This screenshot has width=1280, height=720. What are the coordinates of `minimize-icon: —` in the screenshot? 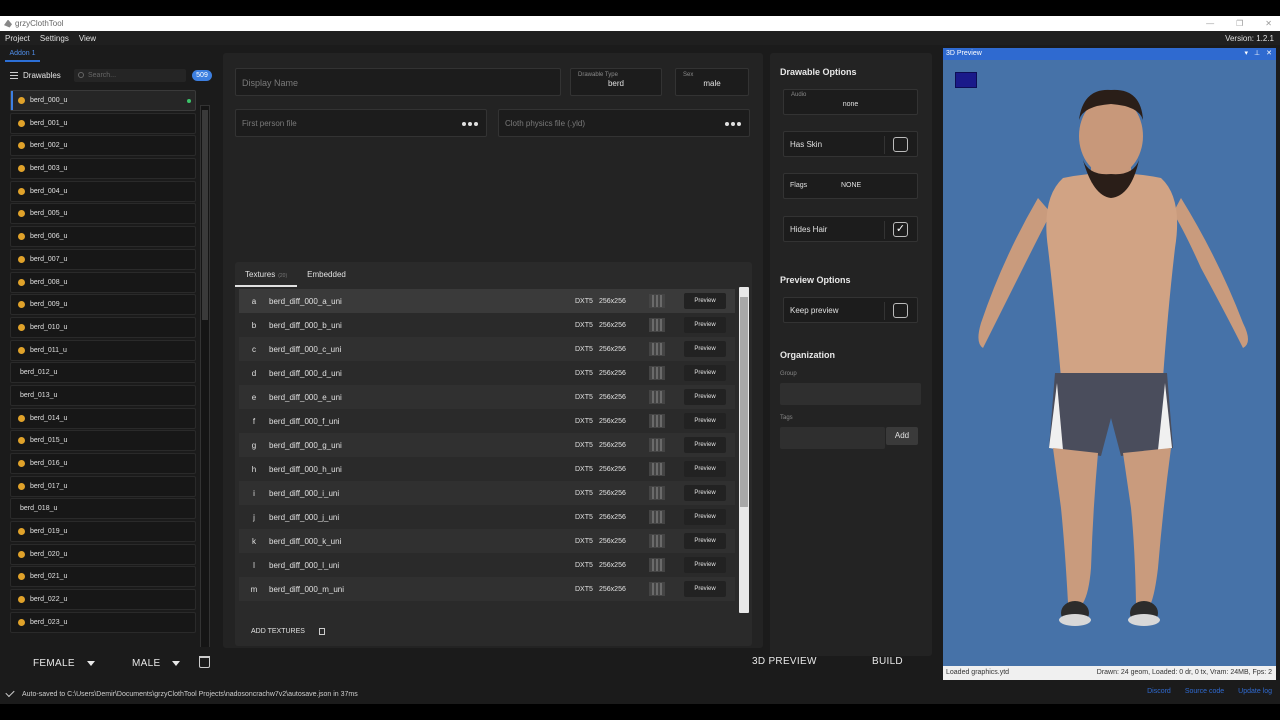 It's located at (1210, 23).